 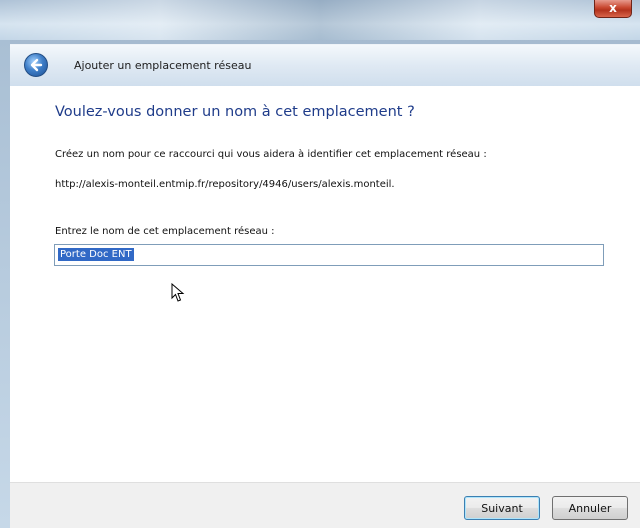 I want to click on close-icon: x, so click(x=613, y=8).